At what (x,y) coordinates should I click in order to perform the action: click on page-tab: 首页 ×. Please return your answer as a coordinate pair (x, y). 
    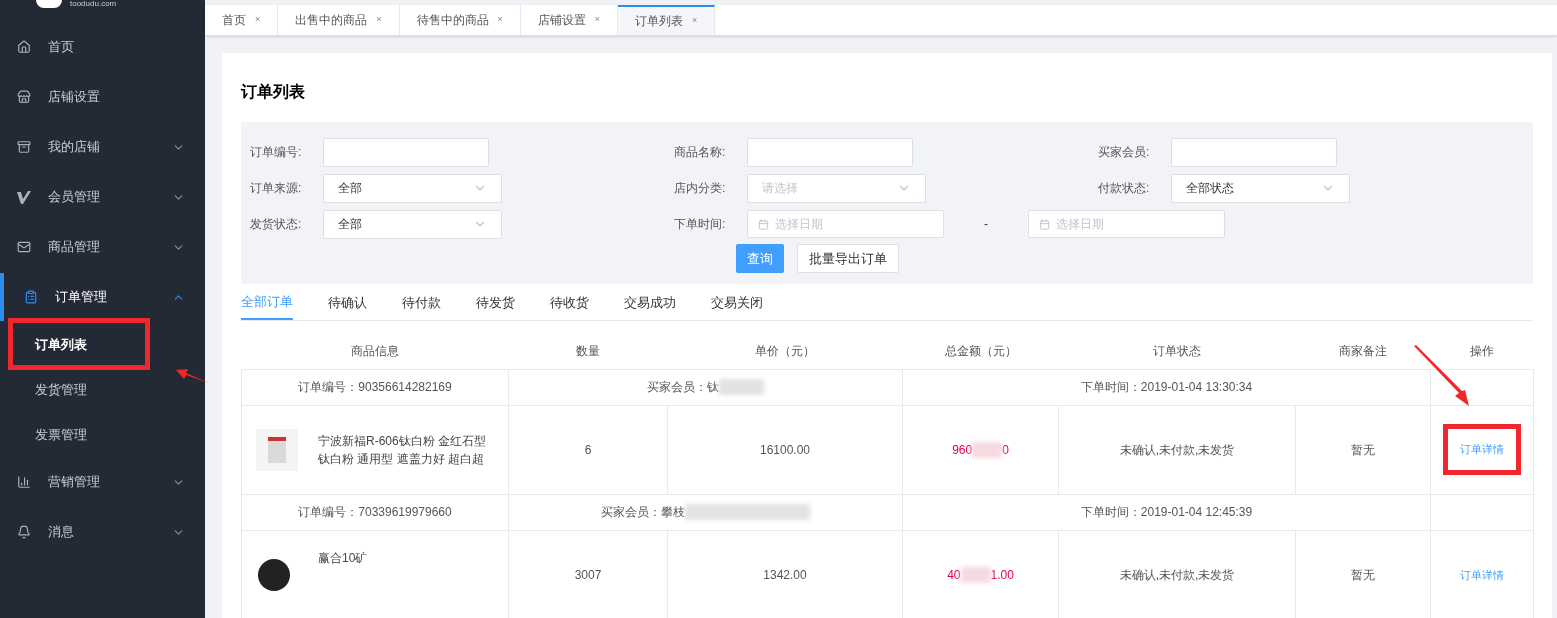
    Looking at the image, I should click on (242, 20).